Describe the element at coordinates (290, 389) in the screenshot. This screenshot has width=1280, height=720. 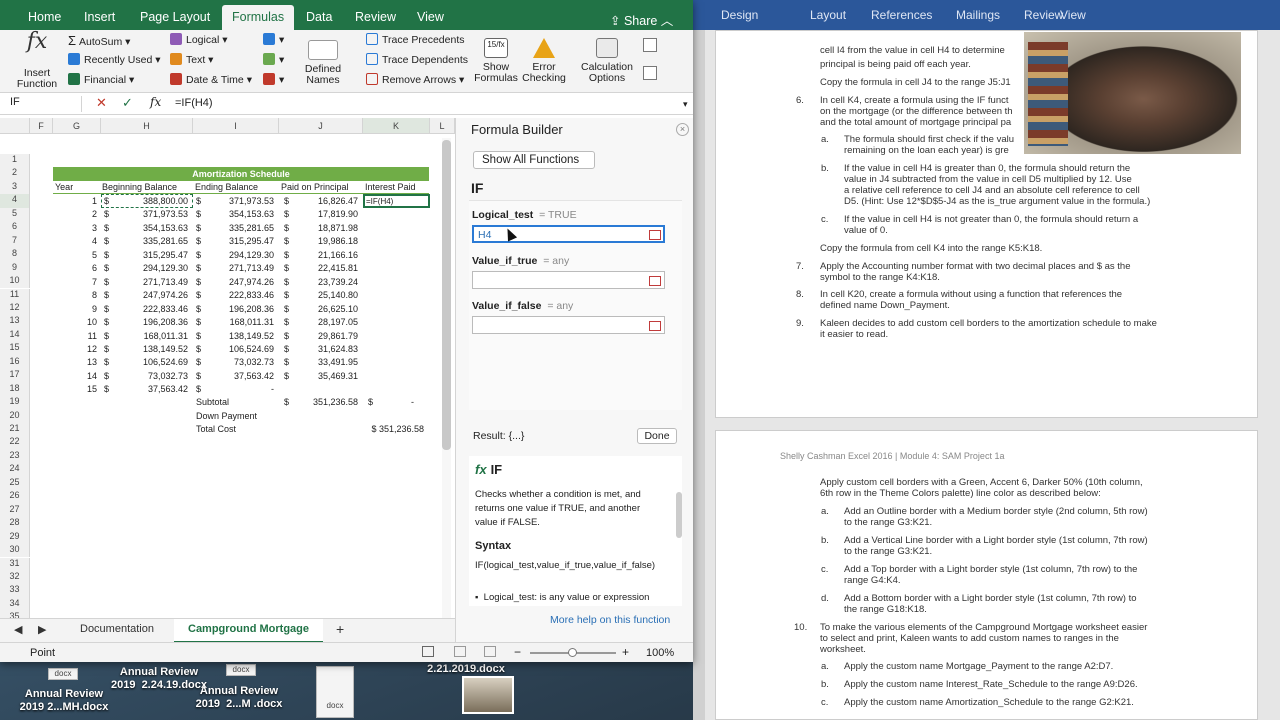
I see `dollar-cell` at that location.